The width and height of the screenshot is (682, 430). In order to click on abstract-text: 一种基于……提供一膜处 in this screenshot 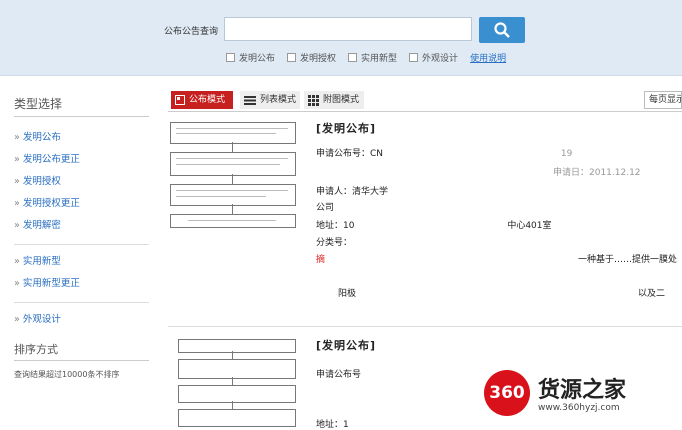, I will do `click(628, 260)`.